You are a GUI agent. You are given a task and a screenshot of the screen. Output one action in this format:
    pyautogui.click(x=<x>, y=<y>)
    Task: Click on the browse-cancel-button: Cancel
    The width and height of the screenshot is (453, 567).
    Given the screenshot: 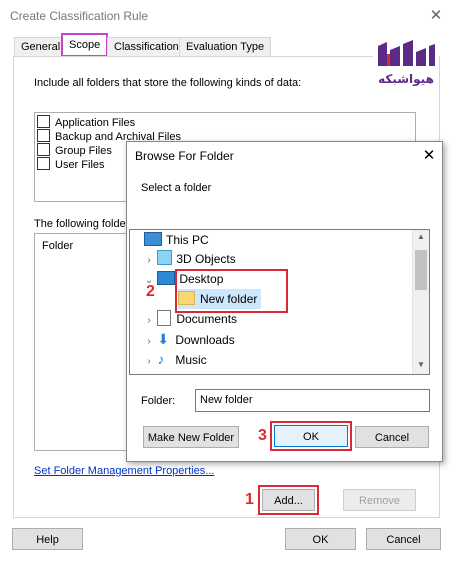 What is the action you would take?
    pyautogui.click(x=392, y=437)
    